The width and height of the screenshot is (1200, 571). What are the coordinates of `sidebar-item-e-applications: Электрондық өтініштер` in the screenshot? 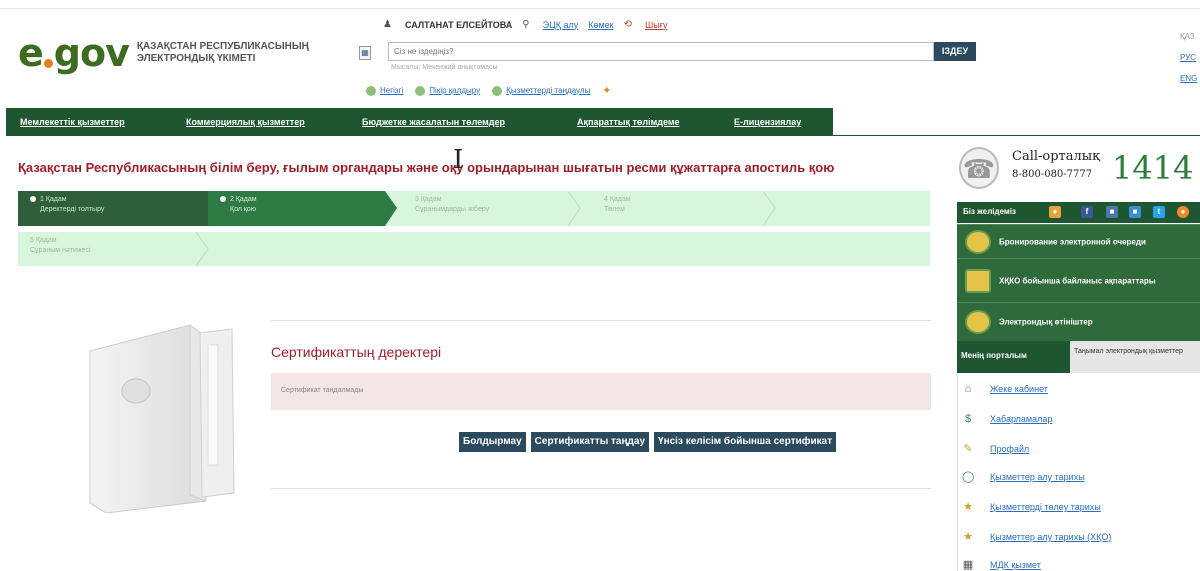 It's located at (1078, 321).